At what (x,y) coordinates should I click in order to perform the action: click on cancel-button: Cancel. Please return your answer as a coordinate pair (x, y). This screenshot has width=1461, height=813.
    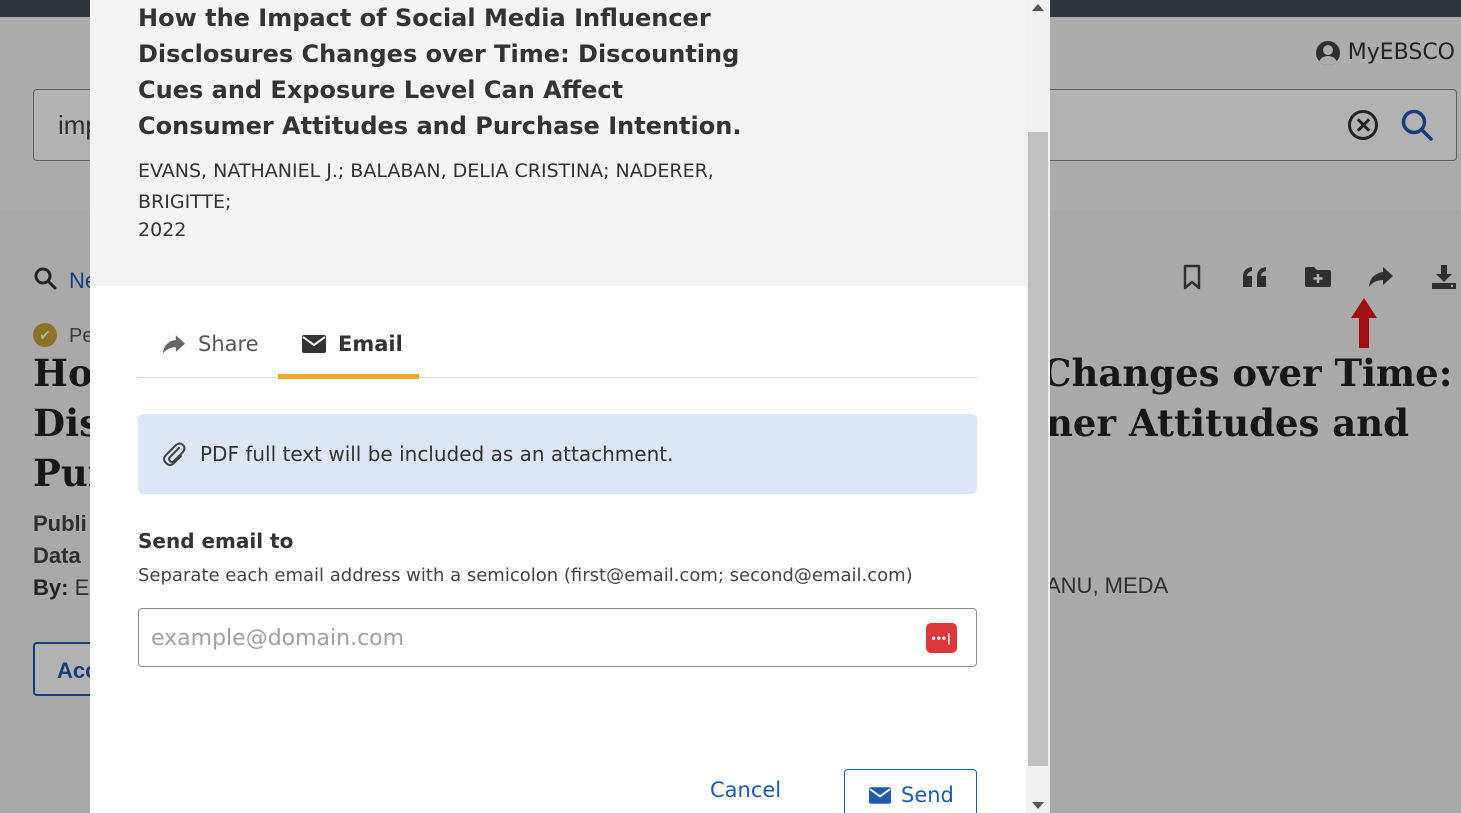
    Looking at the image, I should click on (745, 790).